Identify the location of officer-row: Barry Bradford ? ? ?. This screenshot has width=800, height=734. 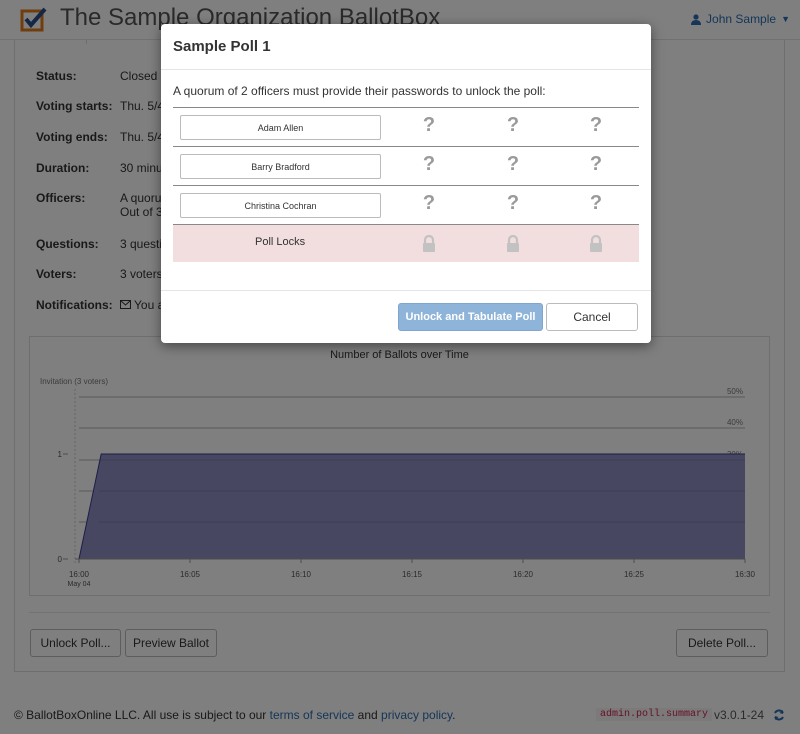
(406, 166).